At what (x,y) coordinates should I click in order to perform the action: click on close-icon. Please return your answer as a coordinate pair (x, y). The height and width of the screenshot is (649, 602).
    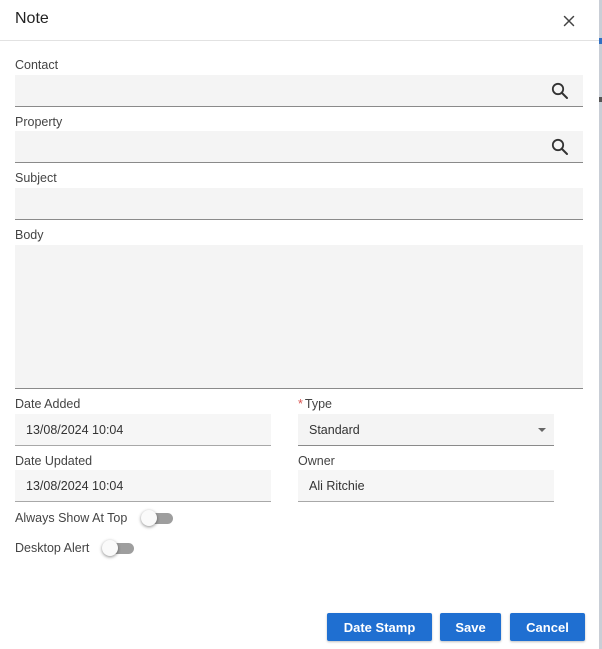
    Looking at the image, I should click on (569, 21).